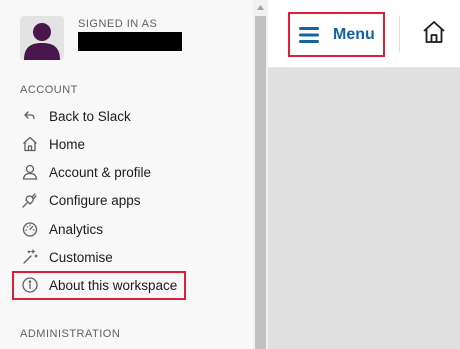  I want to click on about-workspace-highlight, so click(99, 285).